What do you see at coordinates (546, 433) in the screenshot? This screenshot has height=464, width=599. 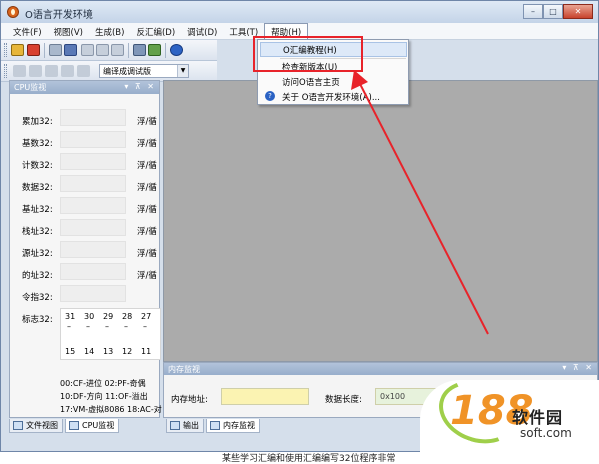 I see `watermark-site: soft.com` at bounding box center [546, 433].